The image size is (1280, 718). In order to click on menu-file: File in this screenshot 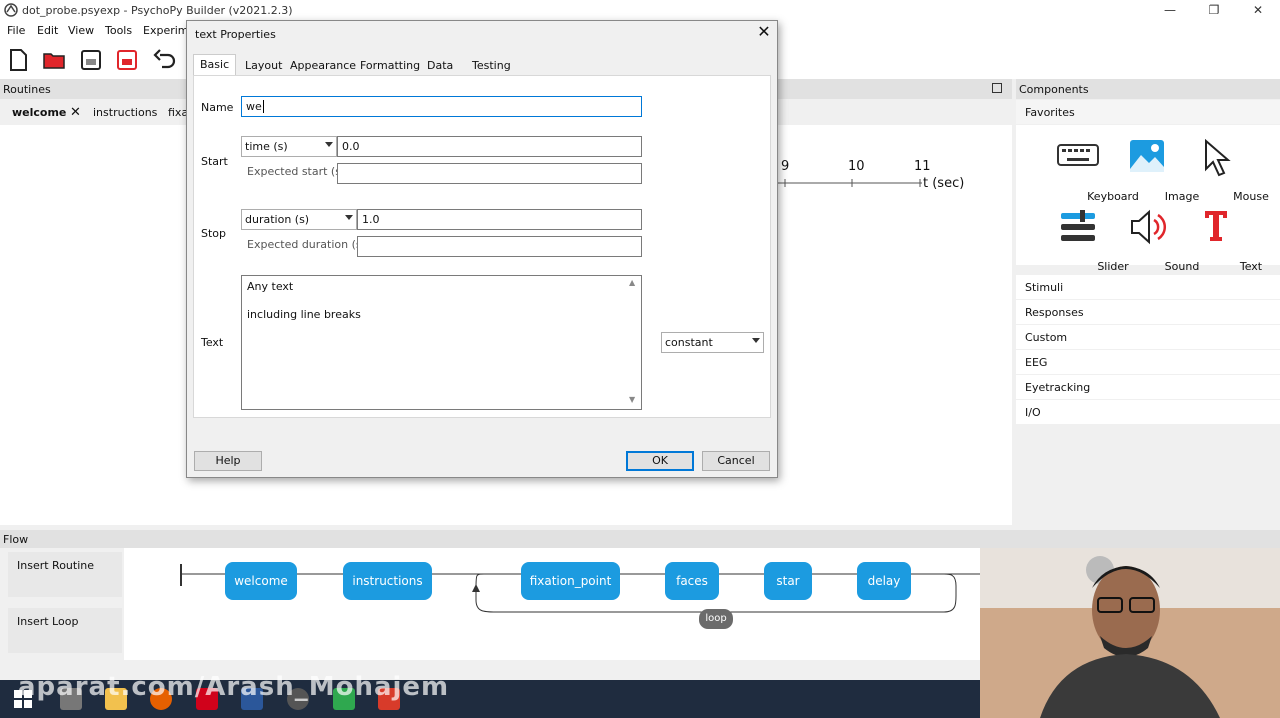, I will do `click(16, 30)`.